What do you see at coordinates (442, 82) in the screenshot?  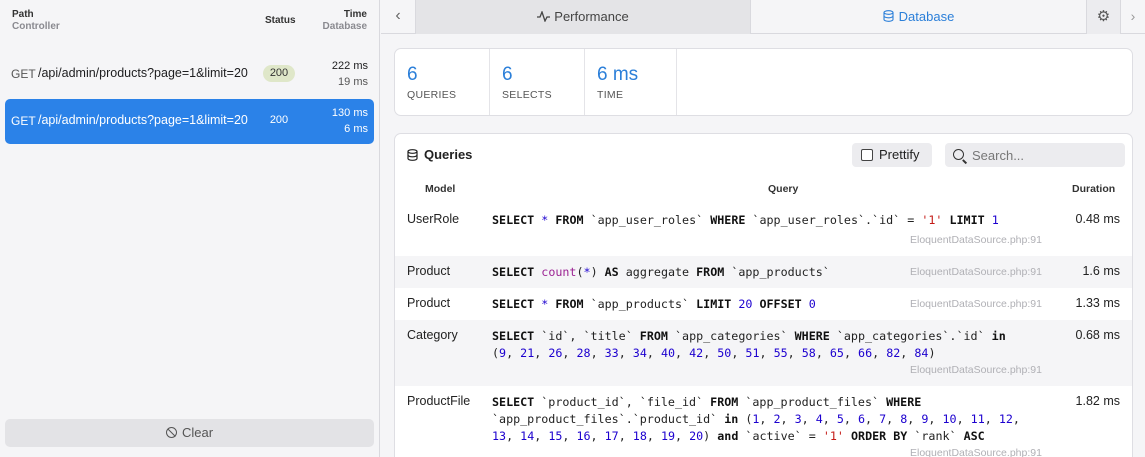 I see `stat-queries: 6 QUERIES` at bounding box center [442, 82].